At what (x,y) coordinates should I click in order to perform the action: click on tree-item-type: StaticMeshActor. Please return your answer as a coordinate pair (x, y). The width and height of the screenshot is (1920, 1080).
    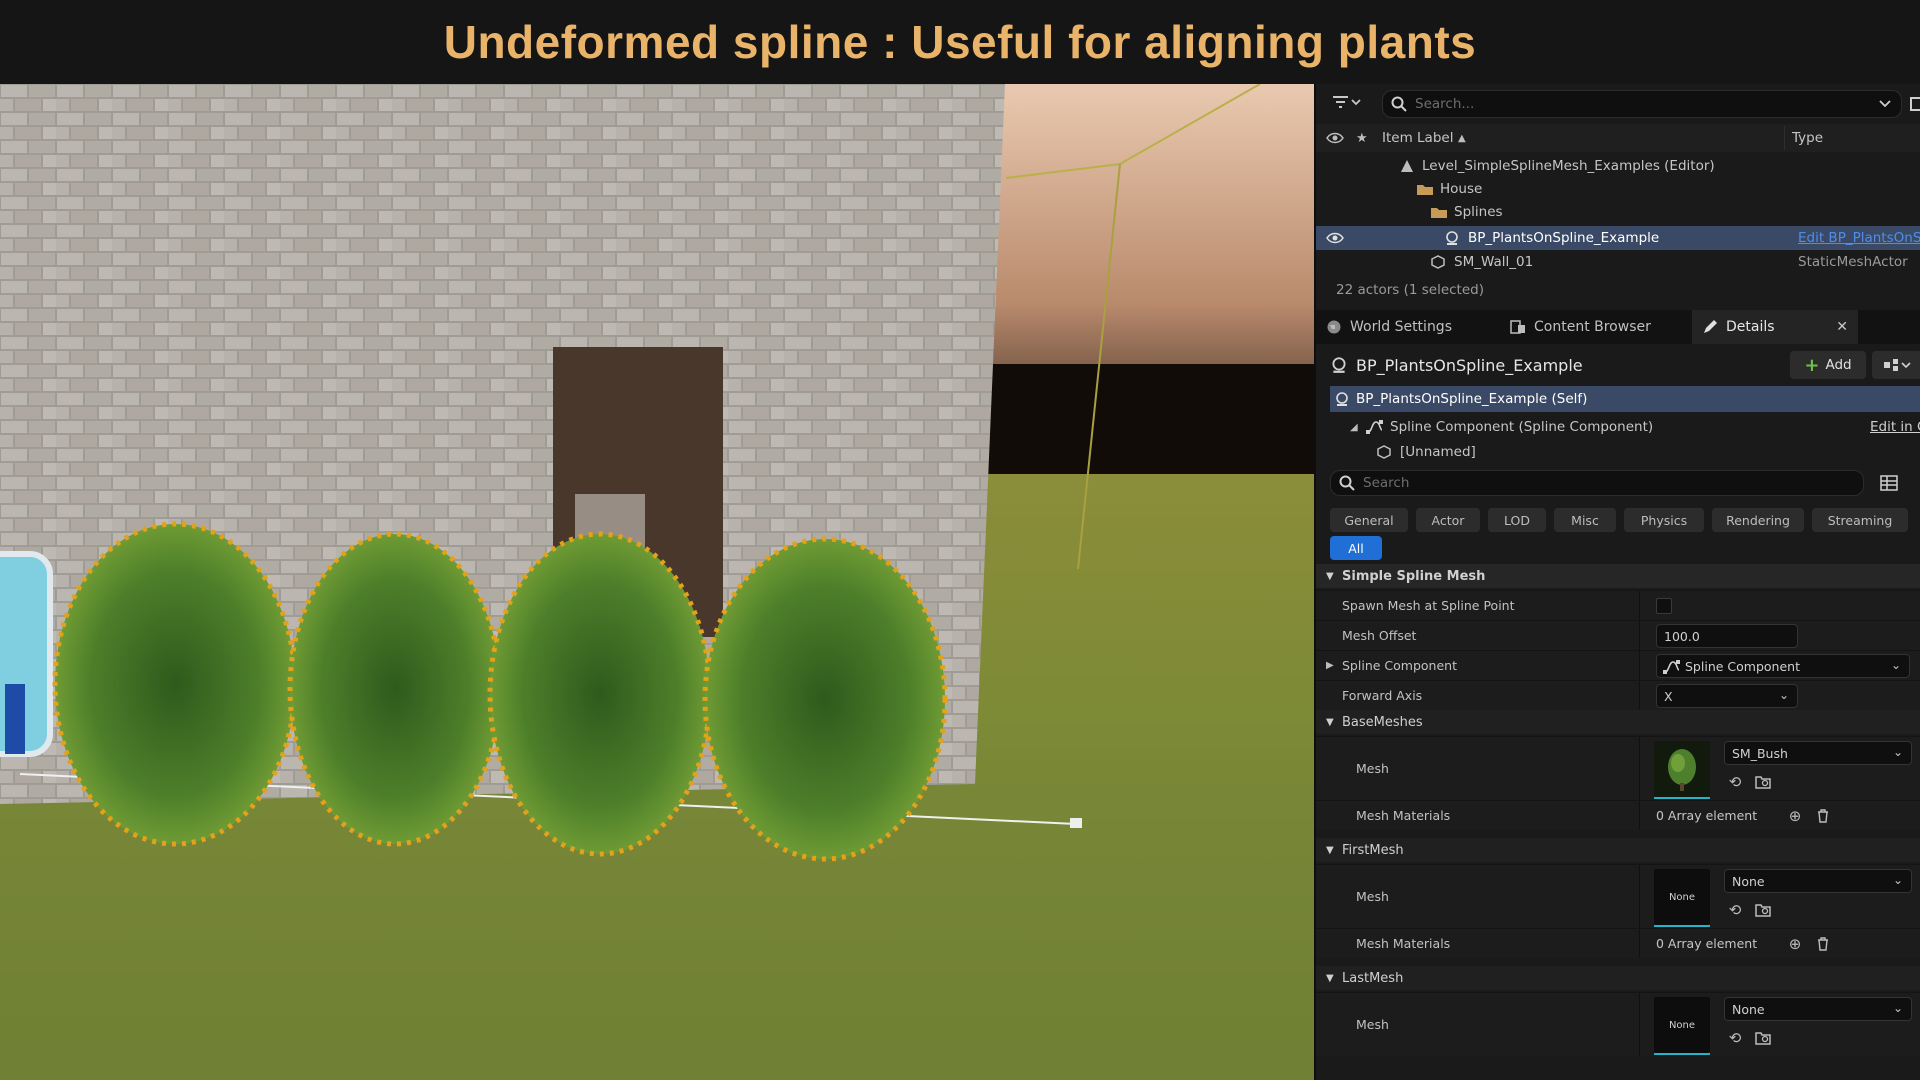
    Looking at the image, I should click on (1853, 261).